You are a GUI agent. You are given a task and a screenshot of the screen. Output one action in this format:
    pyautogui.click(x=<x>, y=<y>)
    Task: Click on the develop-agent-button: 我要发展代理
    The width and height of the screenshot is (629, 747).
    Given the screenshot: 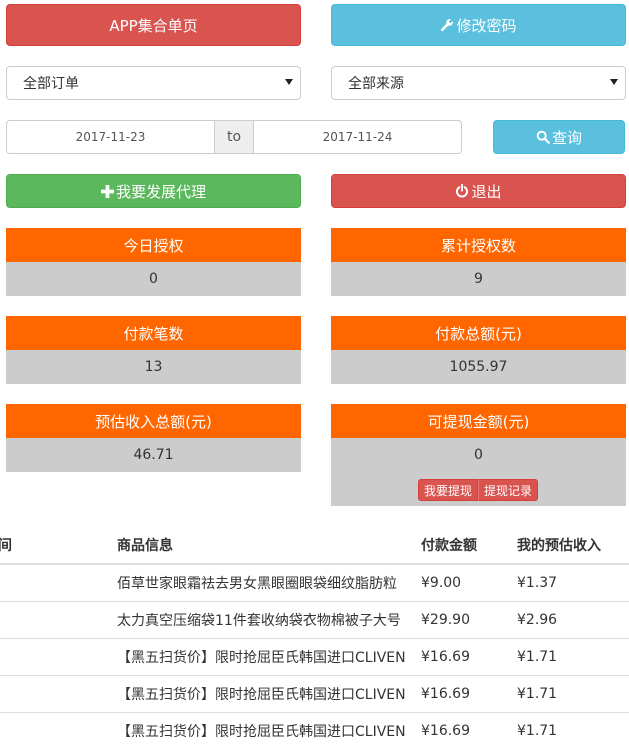 What is the action you would take?
    pyautogui.click(x=153, y=191)
    